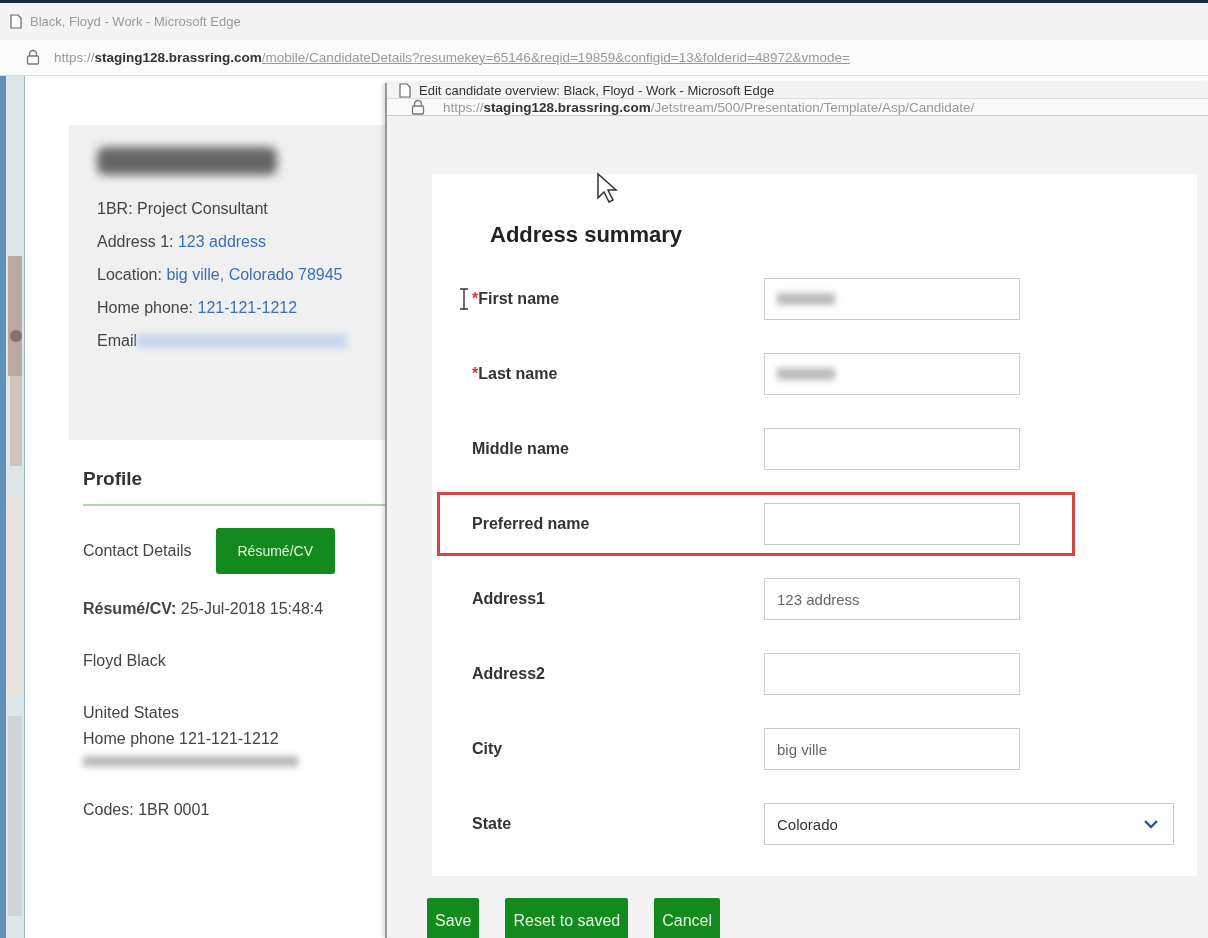  What do you see at coordinates (181, 739) in the screenshot?
I see `resume-phone: Home phone 121-121-1212` at bounding box center [181, 739].